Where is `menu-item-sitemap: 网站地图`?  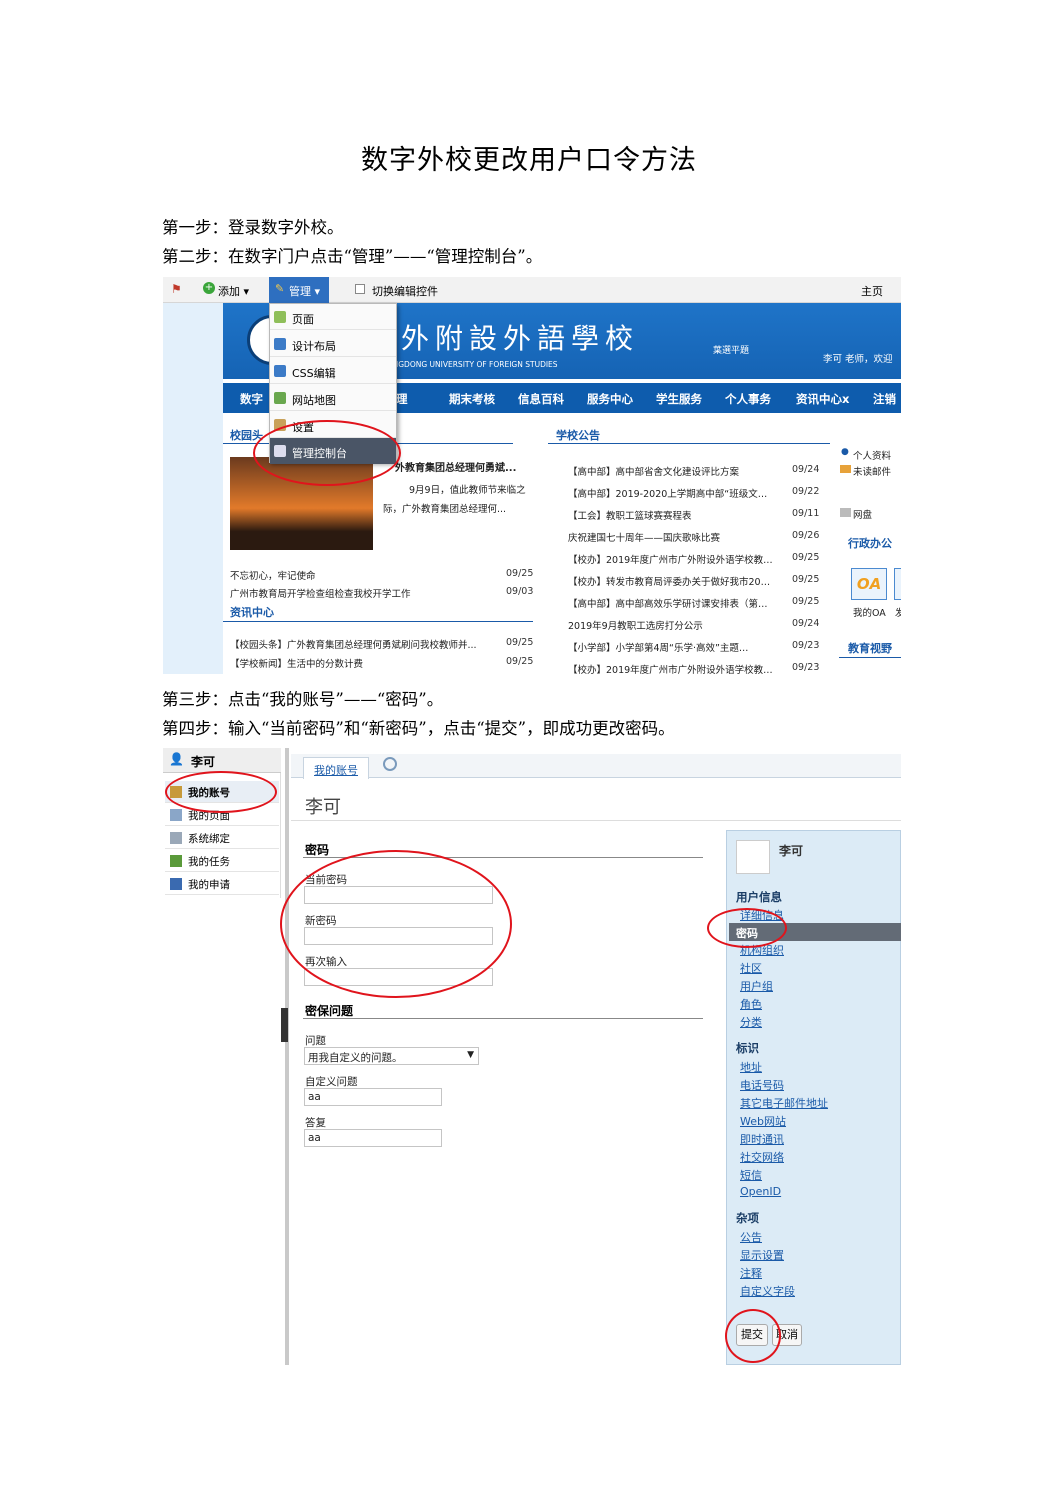
menu-item-sitemap: 网站地图 is located at coordinates (333, 398).